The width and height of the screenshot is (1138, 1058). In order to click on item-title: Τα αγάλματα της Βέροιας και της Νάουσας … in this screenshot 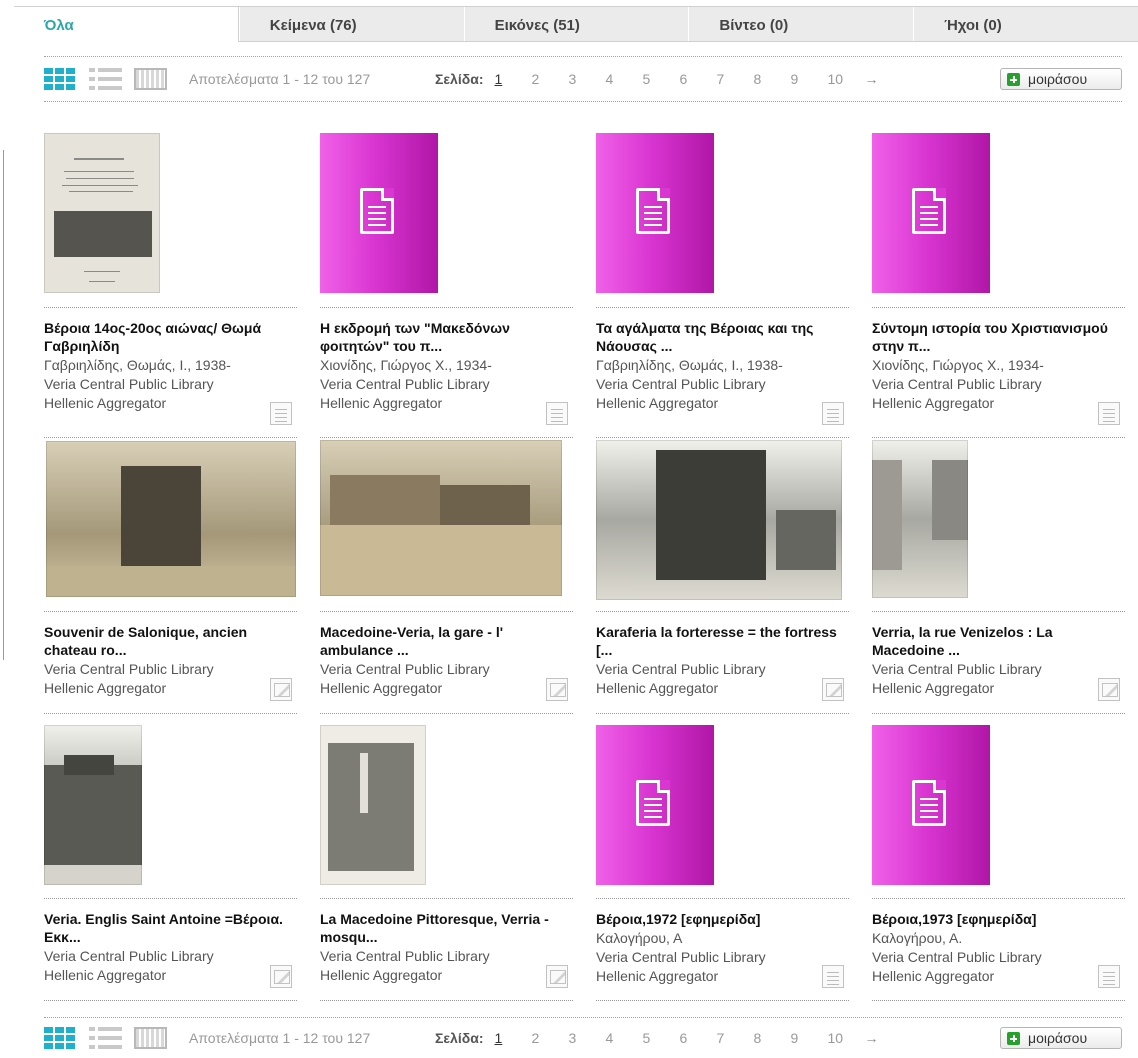, I will do `click(721, 337)`.